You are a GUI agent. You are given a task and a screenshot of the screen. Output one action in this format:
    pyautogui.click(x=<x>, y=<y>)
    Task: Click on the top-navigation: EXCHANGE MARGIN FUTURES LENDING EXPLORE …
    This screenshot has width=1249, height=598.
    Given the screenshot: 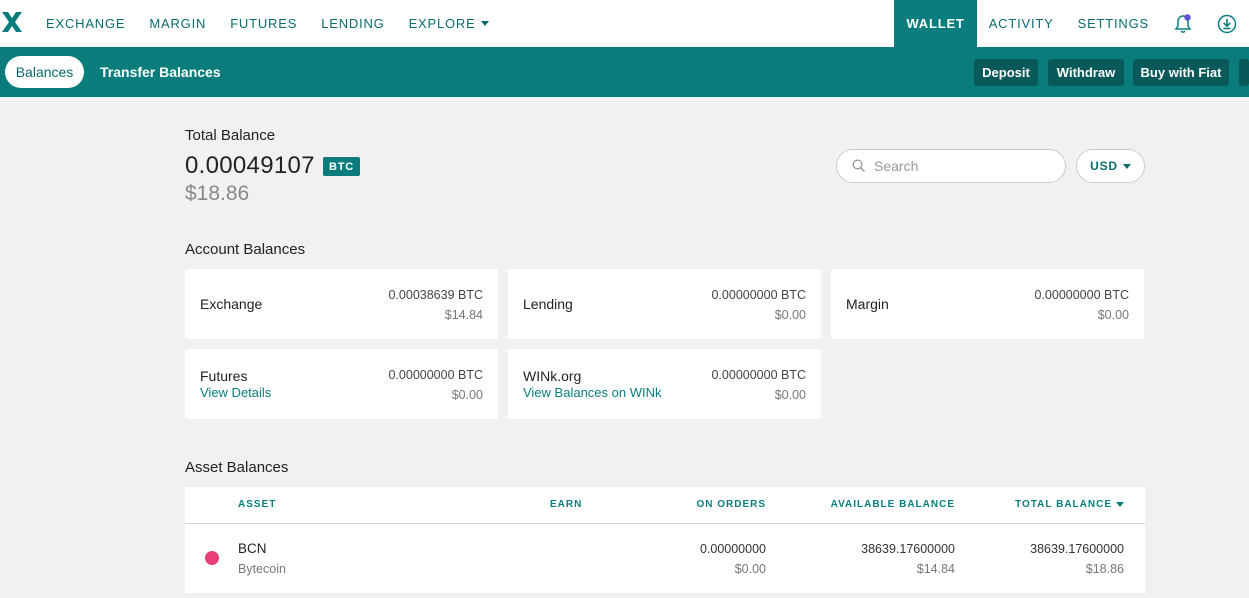 What is the action you would take?
    pyautogui.click(x=624, y=23)
    